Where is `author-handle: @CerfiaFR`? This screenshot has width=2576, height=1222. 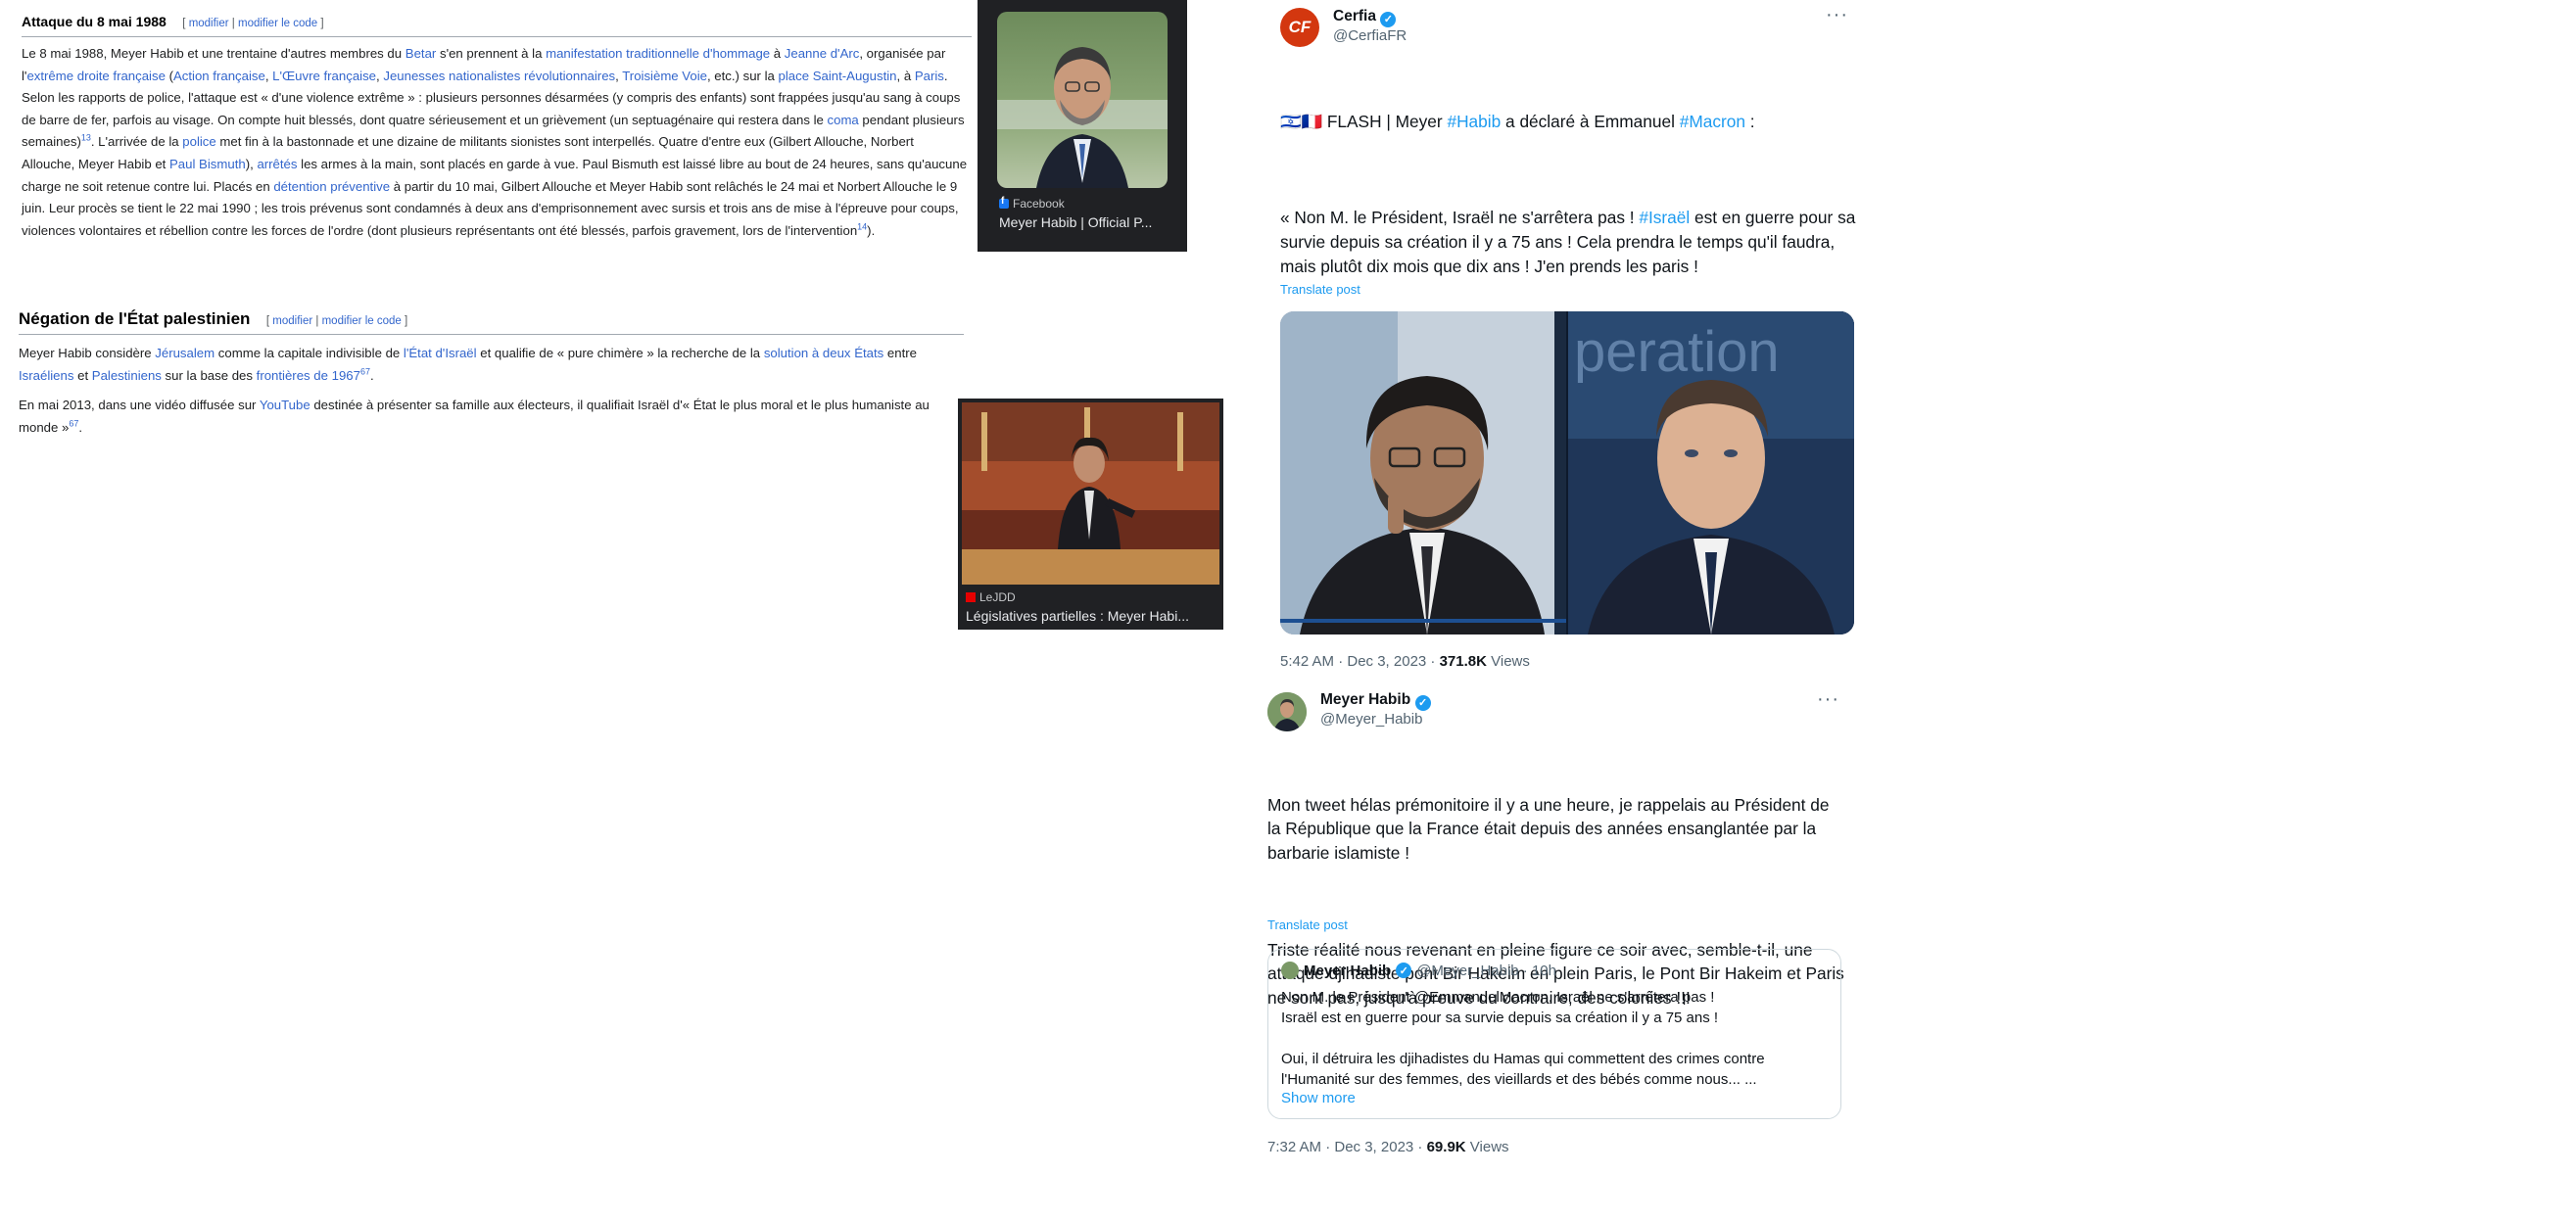 author-handle: @CerfiaFR is located at coordinates (1370, 35).